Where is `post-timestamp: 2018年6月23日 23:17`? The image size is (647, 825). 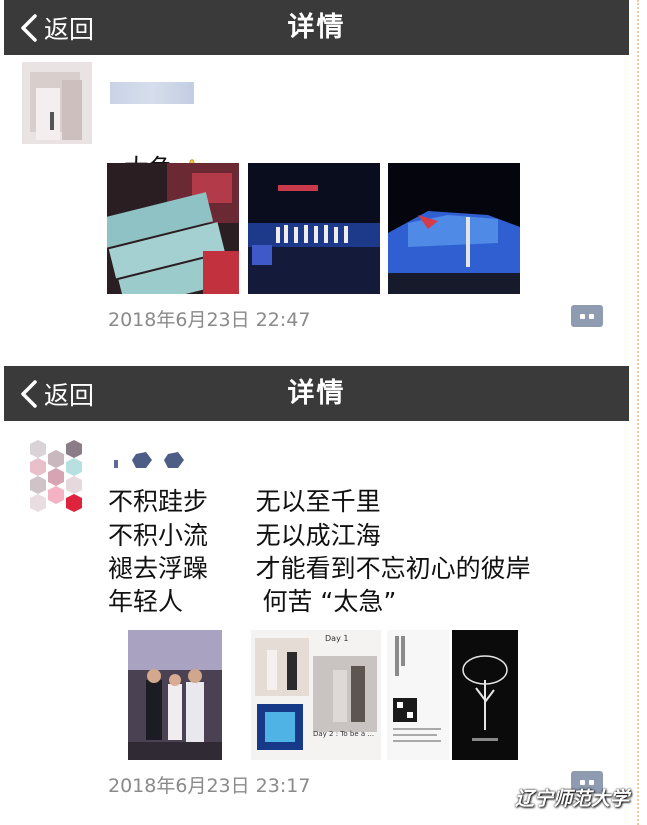 post-timestamp: 2018年6月23日 23:17 is located at coordinates (209, 786).